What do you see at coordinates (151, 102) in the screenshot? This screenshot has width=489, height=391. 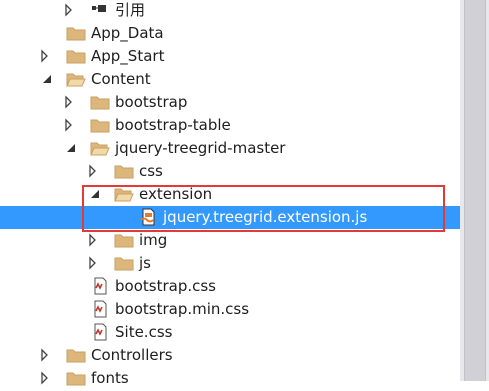 I see `tree-item-label: bootstrap` at bounding box center [151, 102].